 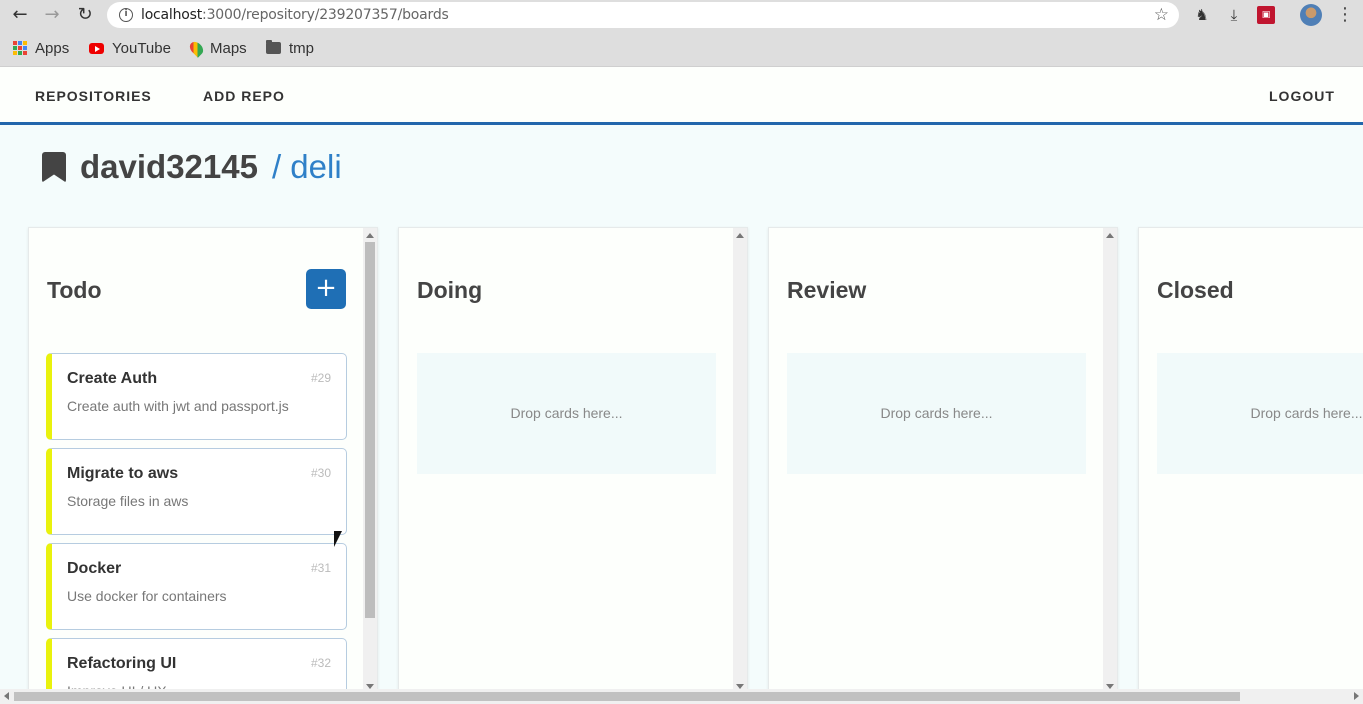 I want to click on column-title: Doing, so click(x=450, y=290).